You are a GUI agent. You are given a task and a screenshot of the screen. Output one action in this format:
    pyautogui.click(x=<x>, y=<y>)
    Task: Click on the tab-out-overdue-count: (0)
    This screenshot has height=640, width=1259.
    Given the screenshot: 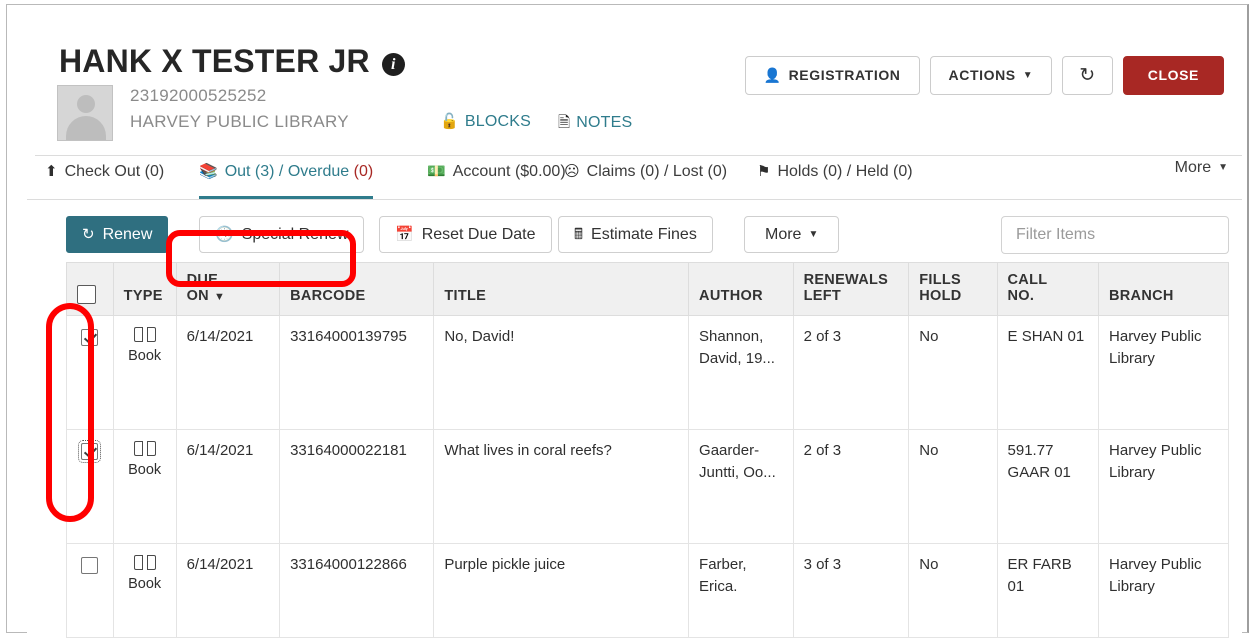 What is the action you would take?
    pyautogui.click(x=363, y=171)
    